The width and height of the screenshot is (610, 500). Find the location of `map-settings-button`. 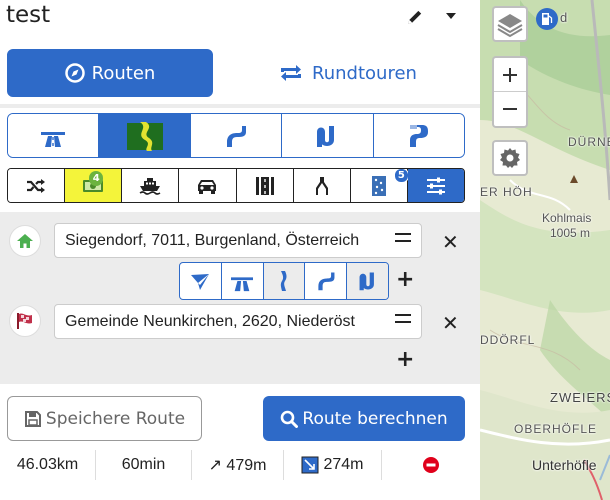

map-settings-button is located at coordinates (510, 158).